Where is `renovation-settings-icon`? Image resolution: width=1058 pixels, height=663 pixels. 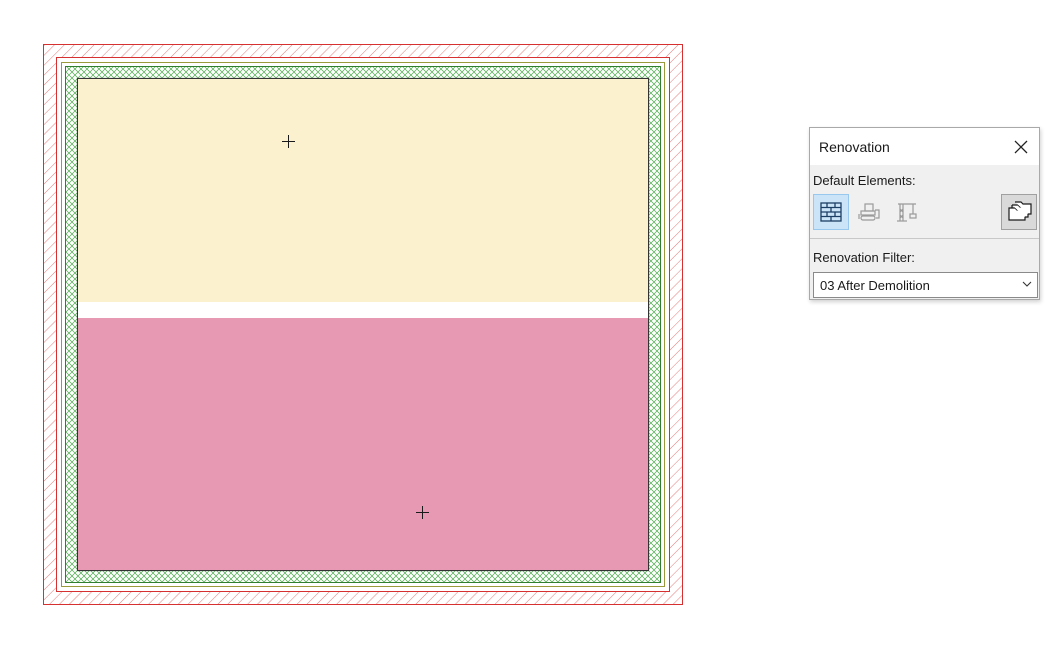
renovation-settings-icon is located at coordinates (1020, 211).